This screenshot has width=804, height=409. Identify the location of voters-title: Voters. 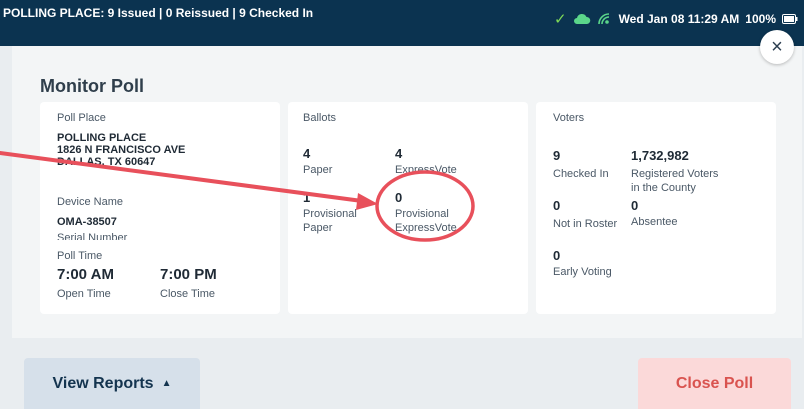
(569, 118).